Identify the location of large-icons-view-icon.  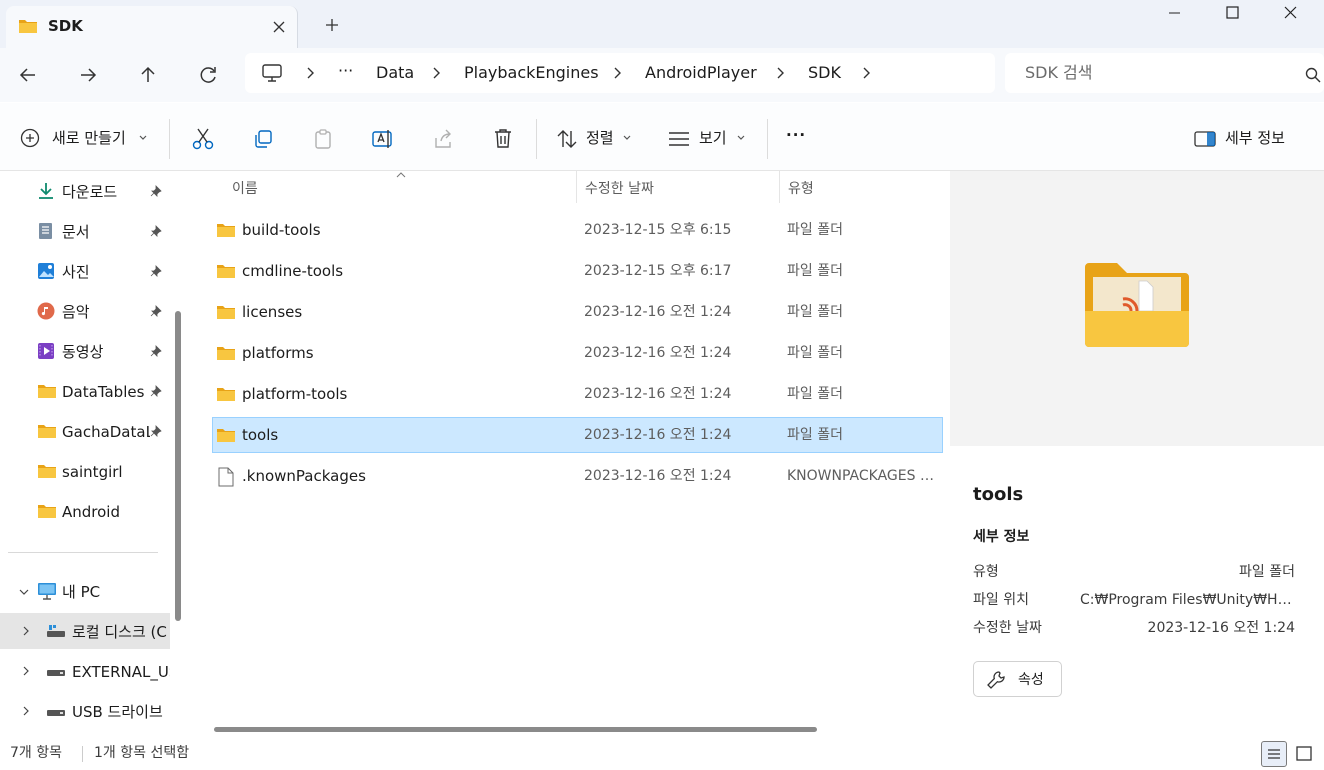
(1305, 754).